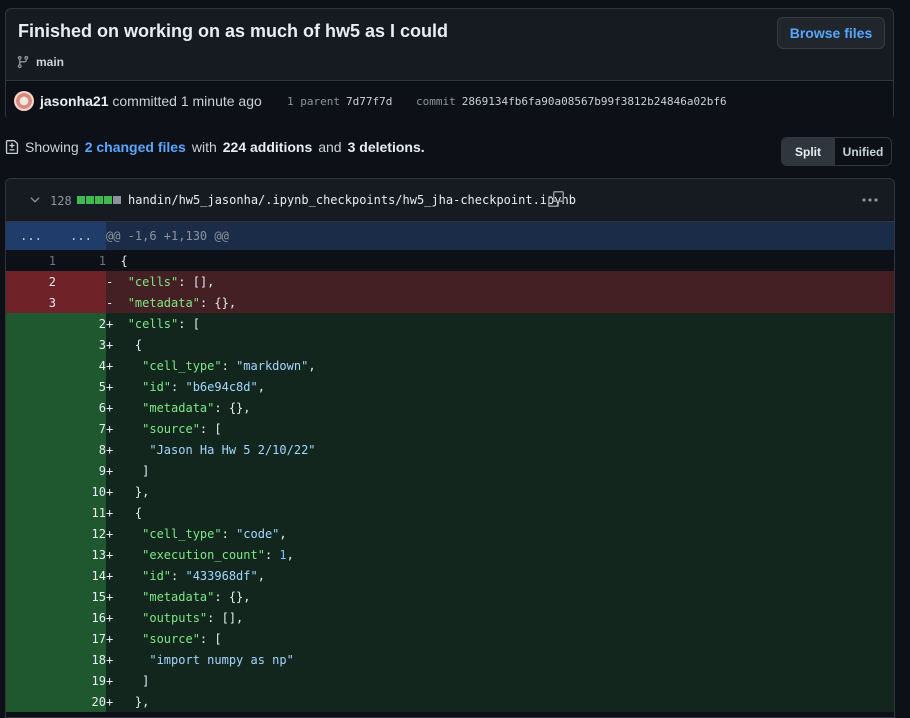  What do you see at coordinates (450, 344) in the screenshot?
I see `diff-line-added: 3 + {` at bounding box center [450, 344].